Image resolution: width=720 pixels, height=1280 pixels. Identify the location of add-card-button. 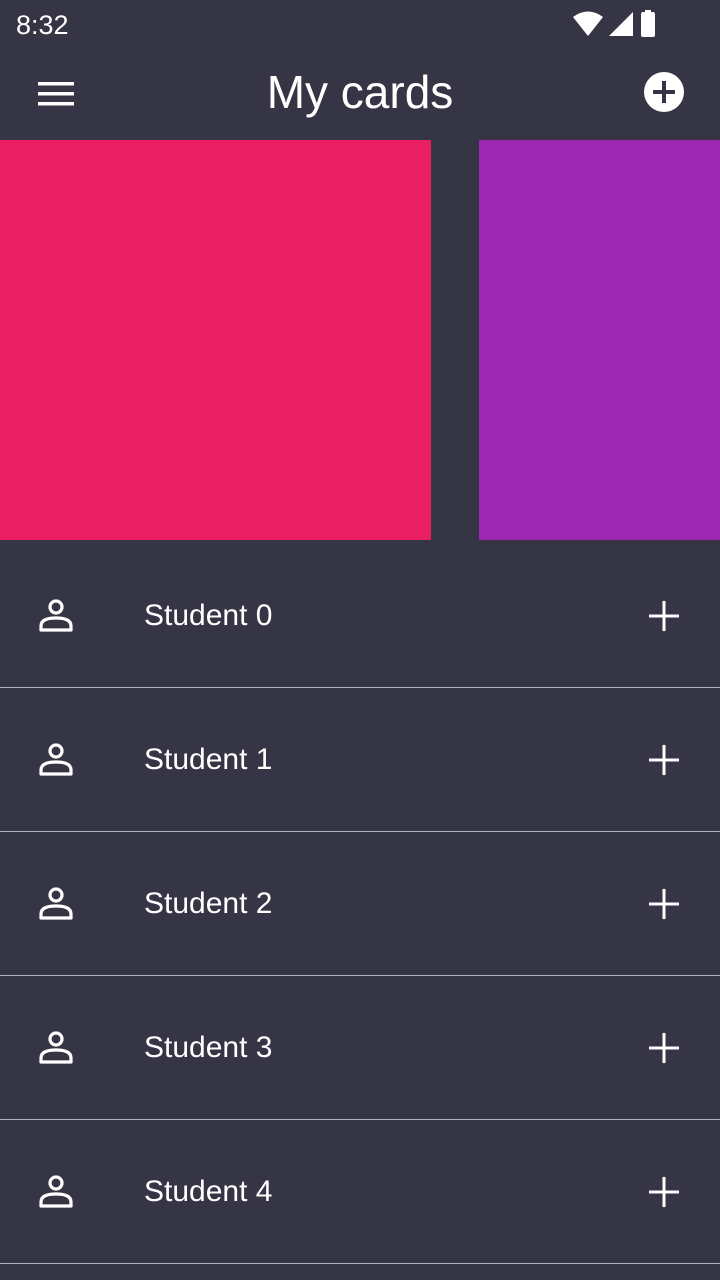
(664, 92).